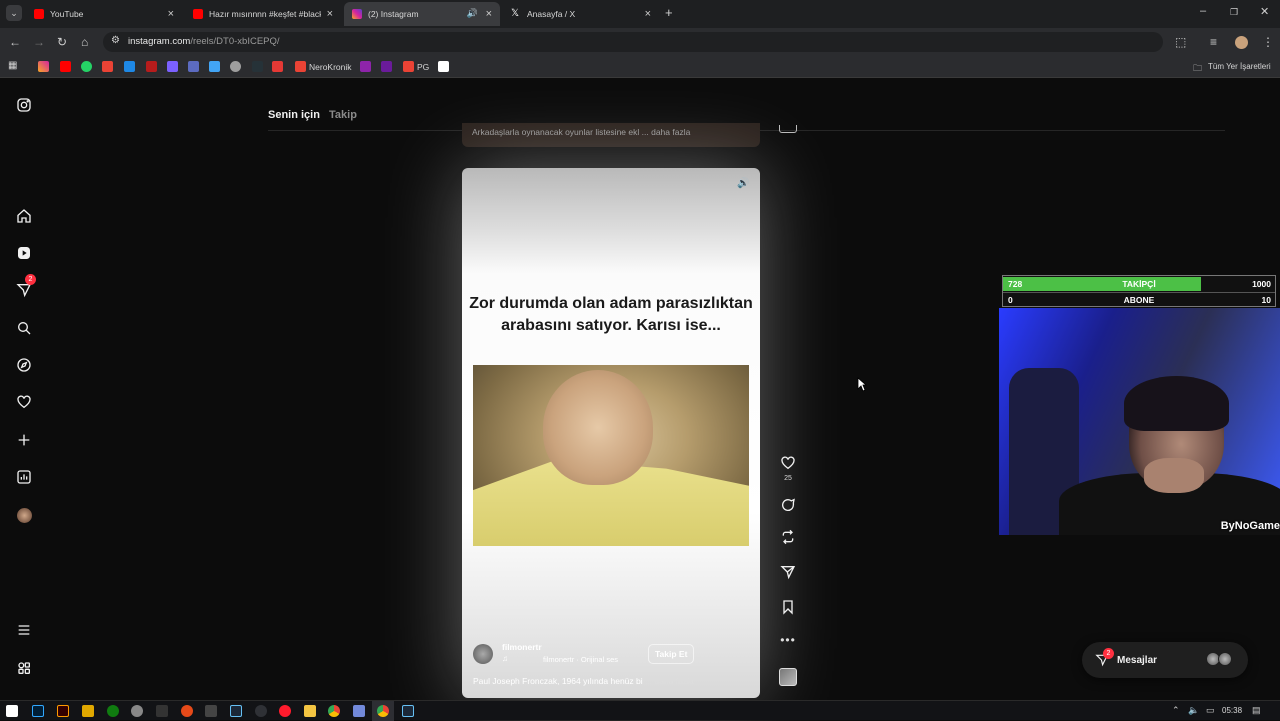  Describe the element at coordinates (788, 640) in the screenshot. I see `more-options-icon: •••` at that location.